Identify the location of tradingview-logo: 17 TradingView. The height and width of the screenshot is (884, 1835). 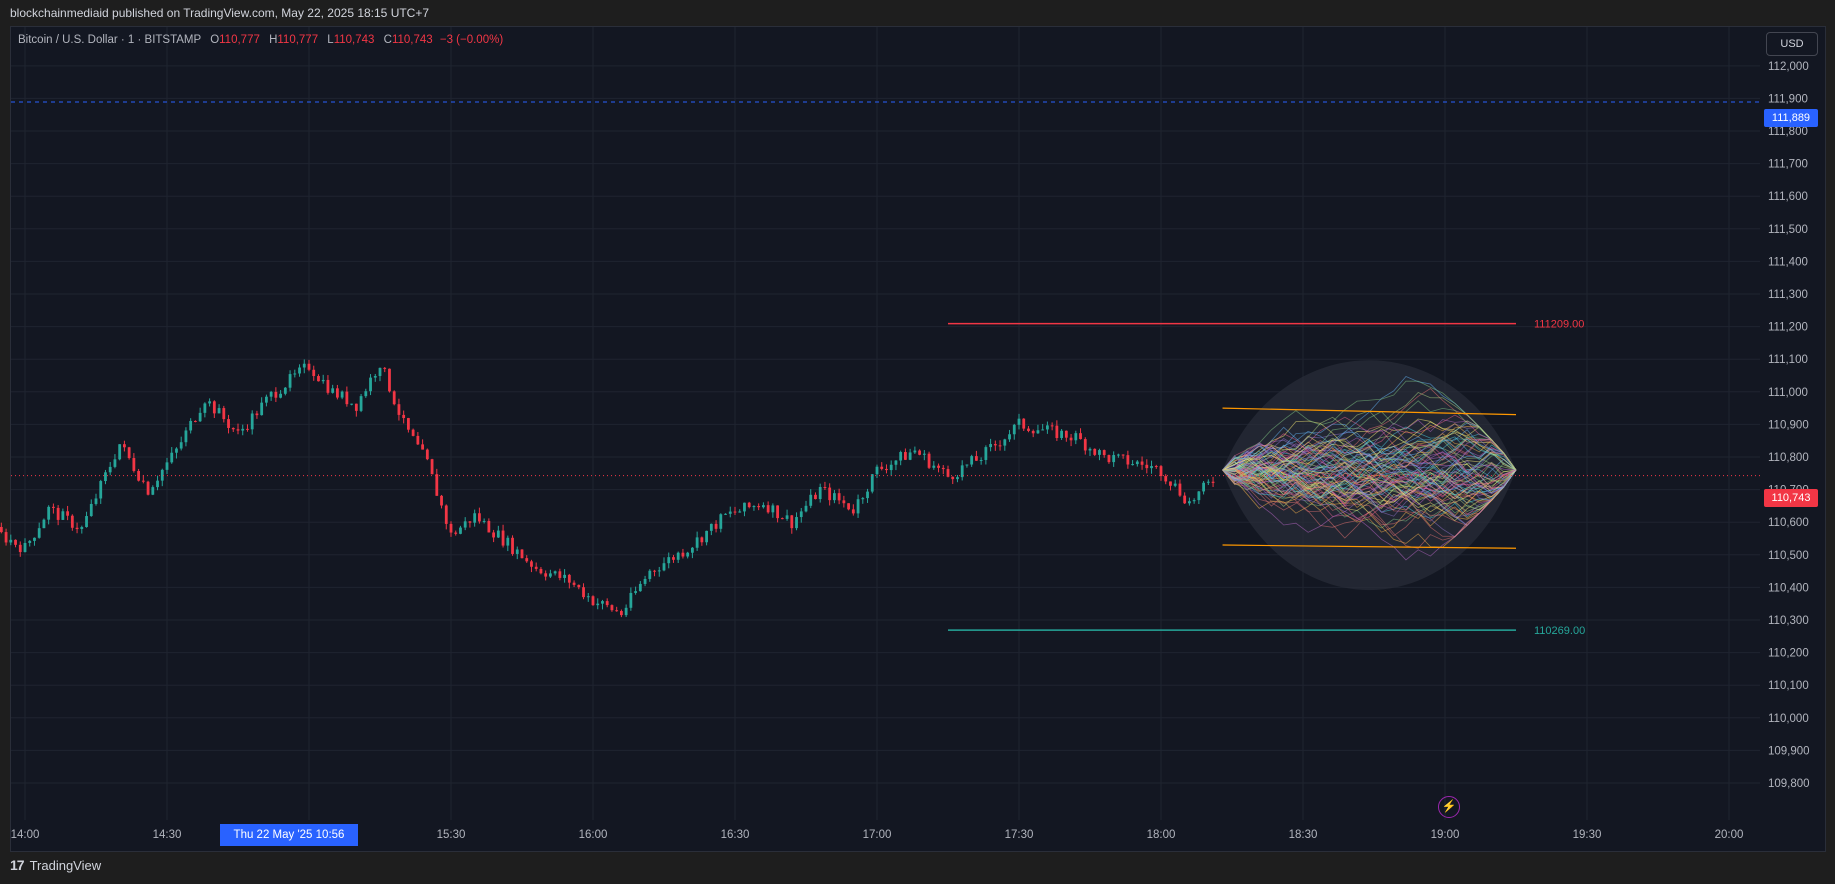
(55, 865).